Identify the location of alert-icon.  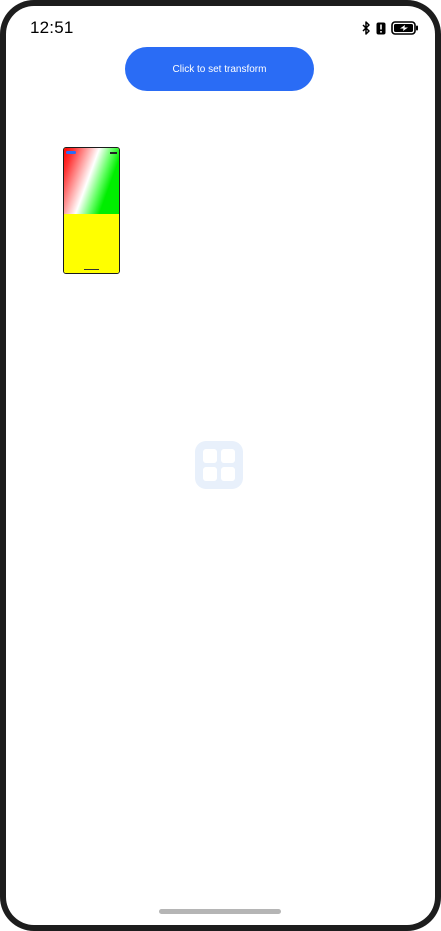
(381, 28).